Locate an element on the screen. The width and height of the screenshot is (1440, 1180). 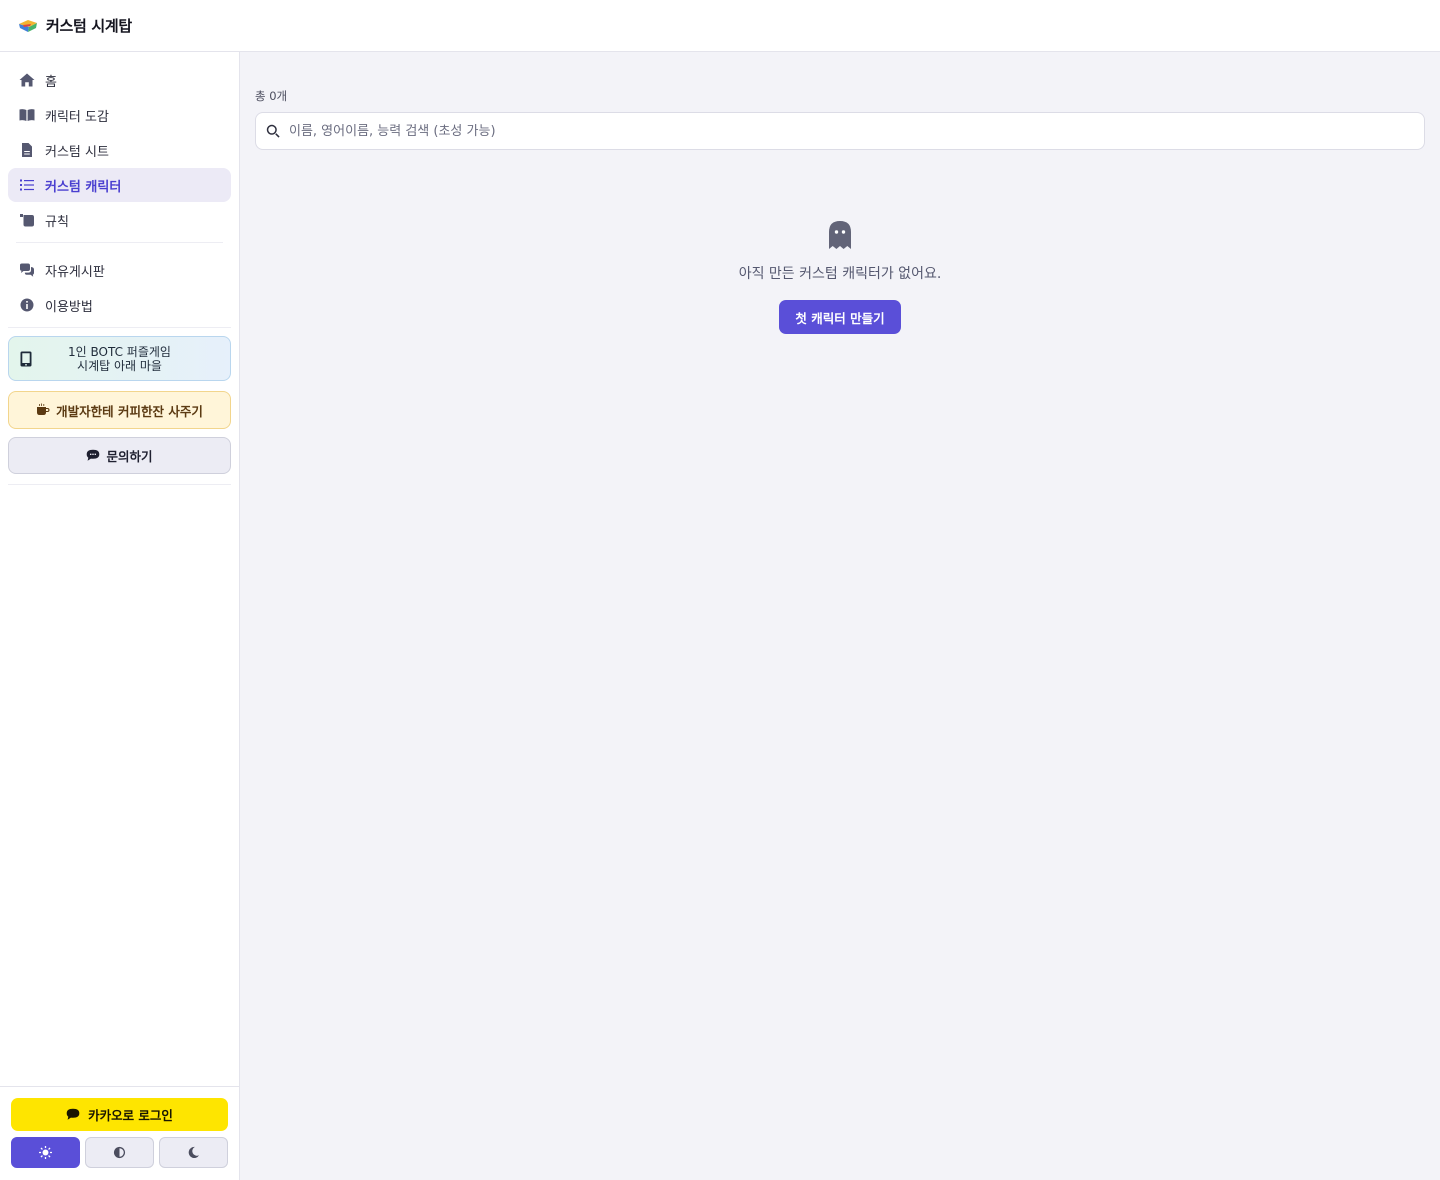
list-icon is located at coordinates (27, 185).